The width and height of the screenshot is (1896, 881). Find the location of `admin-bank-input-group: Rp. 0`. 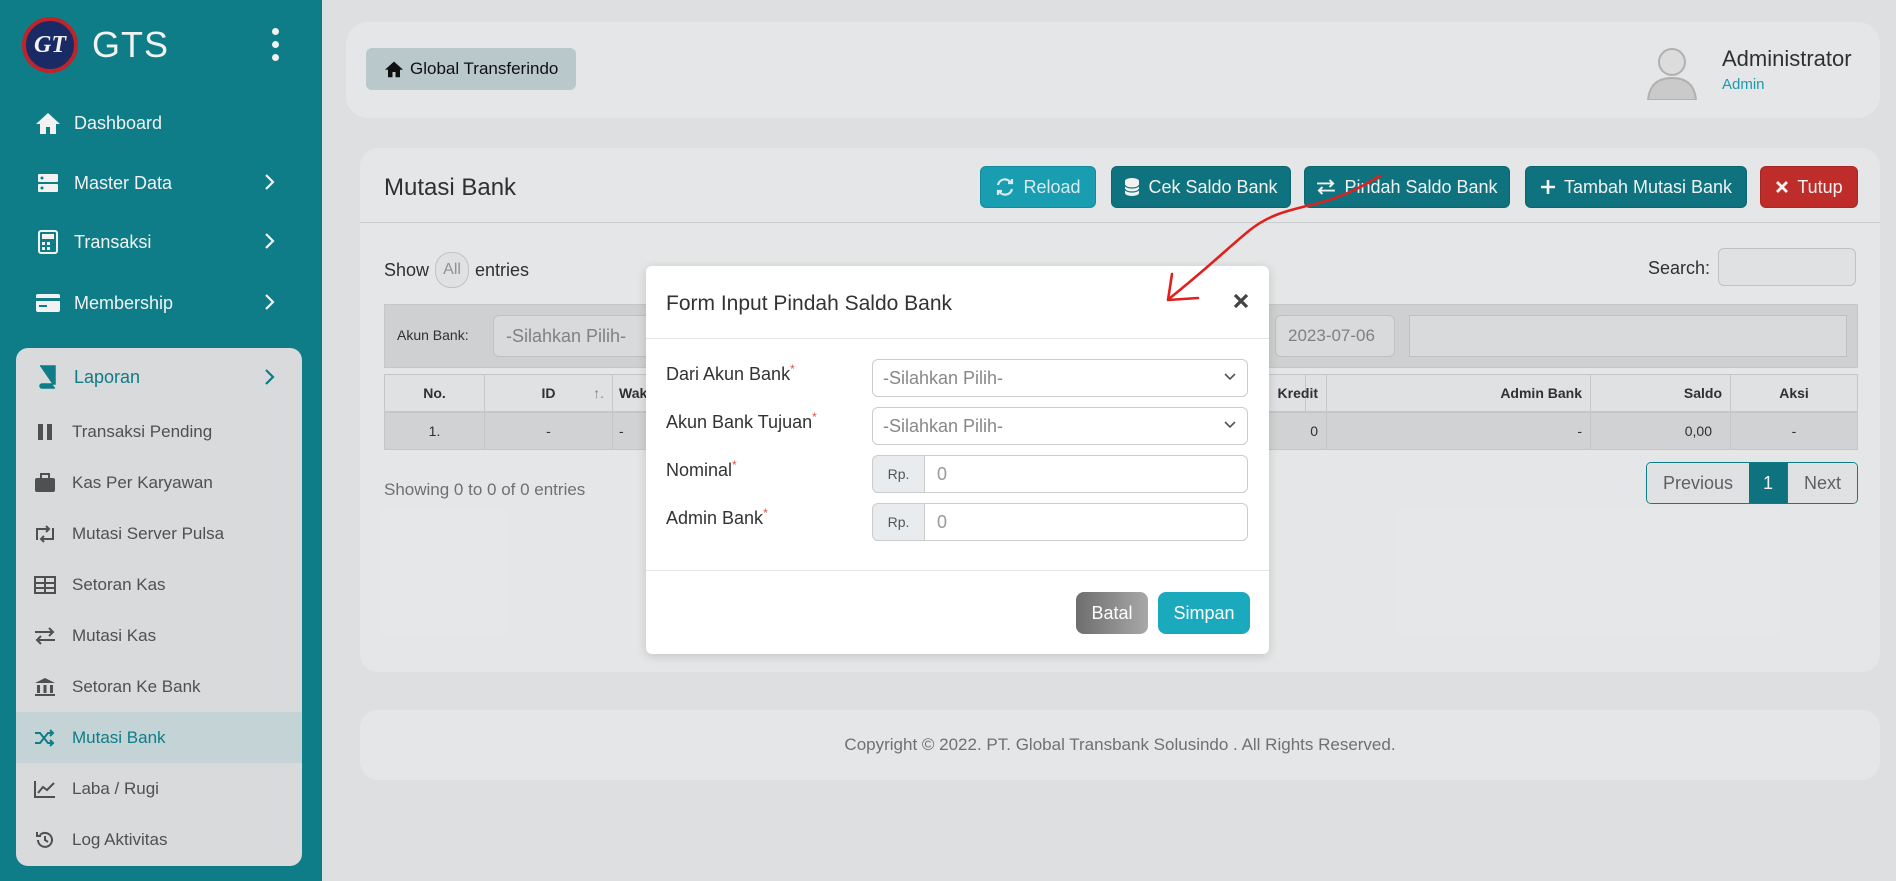

admin-bank-input-group: Rp. 0 is located at coordinates (1060, 522).